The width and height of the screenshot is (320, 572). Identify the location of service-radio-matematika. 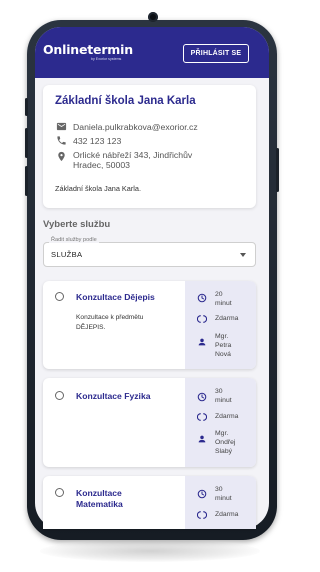
(59, 492).